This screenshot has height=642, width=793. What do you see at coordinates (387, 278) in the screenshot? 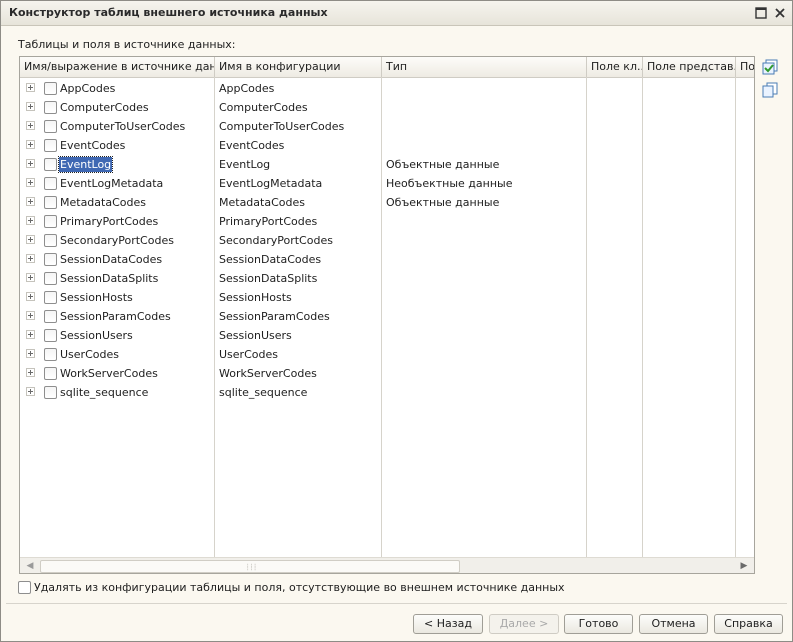
I see `table-row: SessionDataSplits SessionDataSplits` at bounding box center [387, 278].